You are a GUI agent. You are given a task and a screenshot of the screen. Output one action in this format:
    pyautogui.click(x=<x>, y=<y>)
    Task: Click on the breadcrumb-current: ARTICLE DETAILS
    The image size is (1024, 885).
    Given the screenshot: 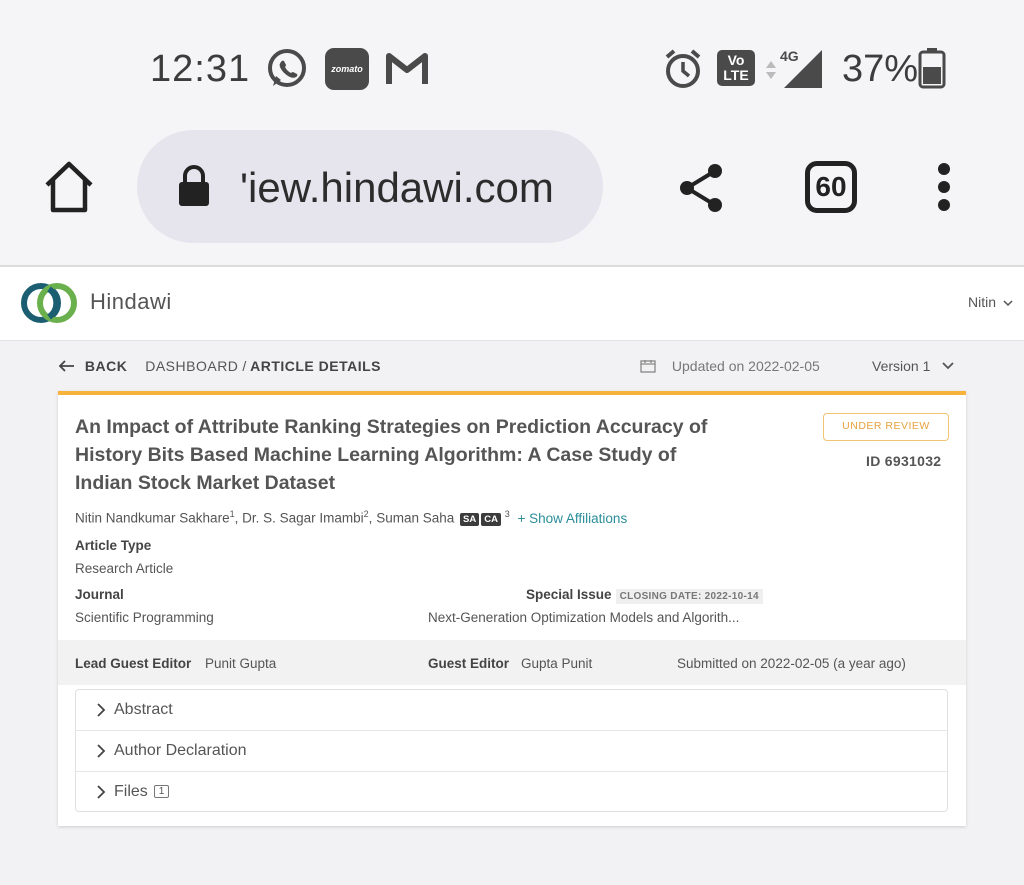 What is the action you would take?
    pyautogui.click(x=315, y=366)
    